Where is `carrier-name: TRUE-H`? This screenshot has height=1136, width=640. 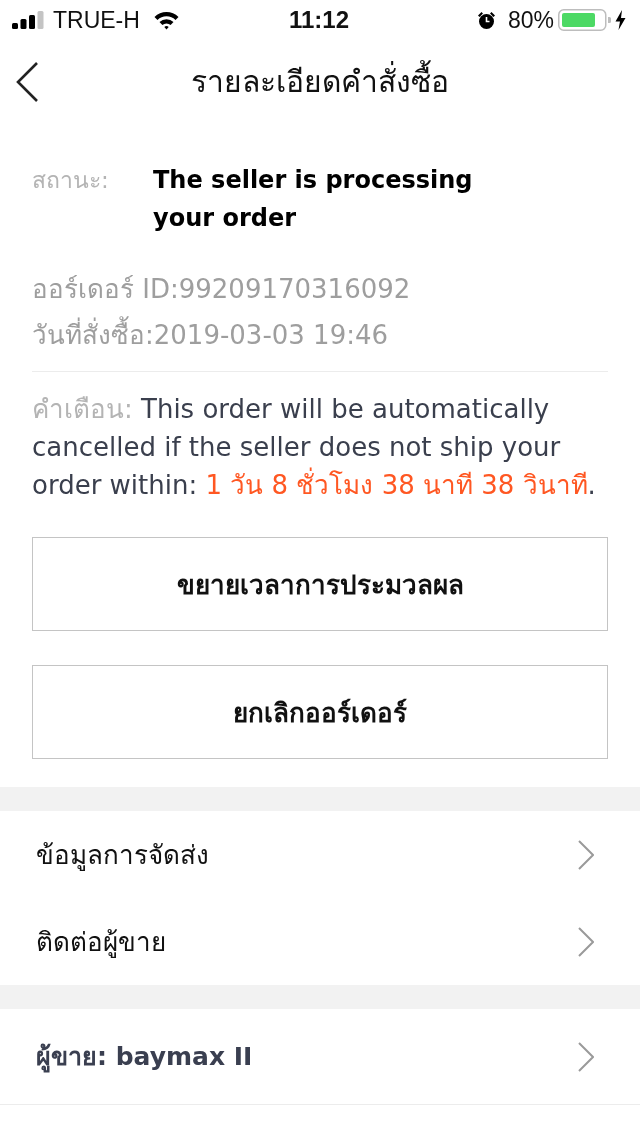 carrier-name: TRUE-H is located at coordinates (96, 20).